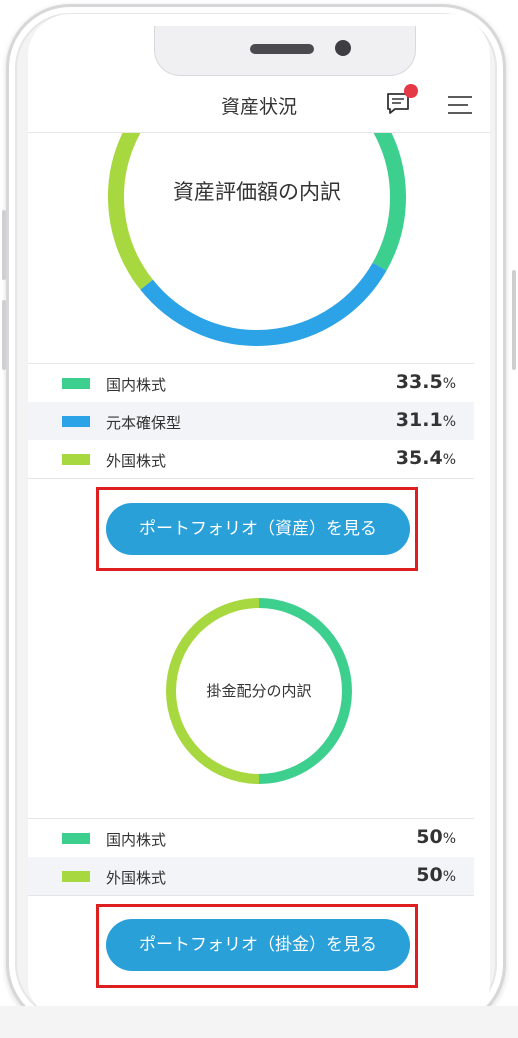 This screenshot has height=1038, width=518. I want to click on page-title: 資産状況, so click(258, 107).